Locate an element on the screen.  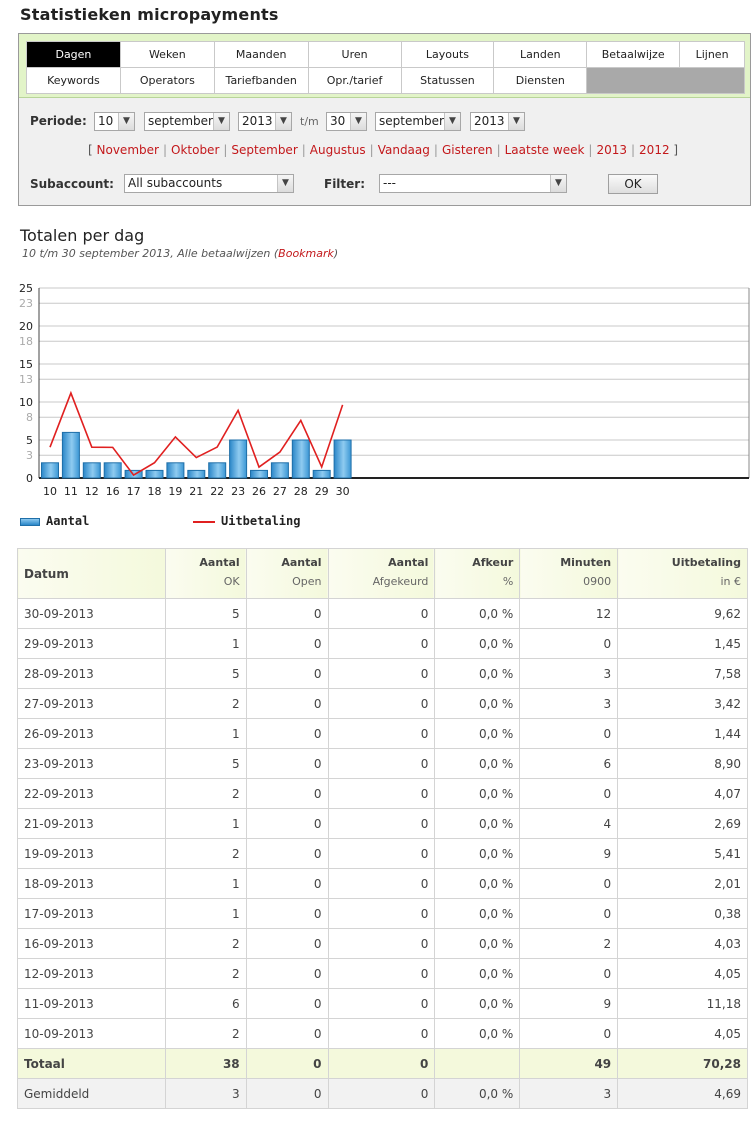
link-2013: 2013 is located at coordinates (611, 150).